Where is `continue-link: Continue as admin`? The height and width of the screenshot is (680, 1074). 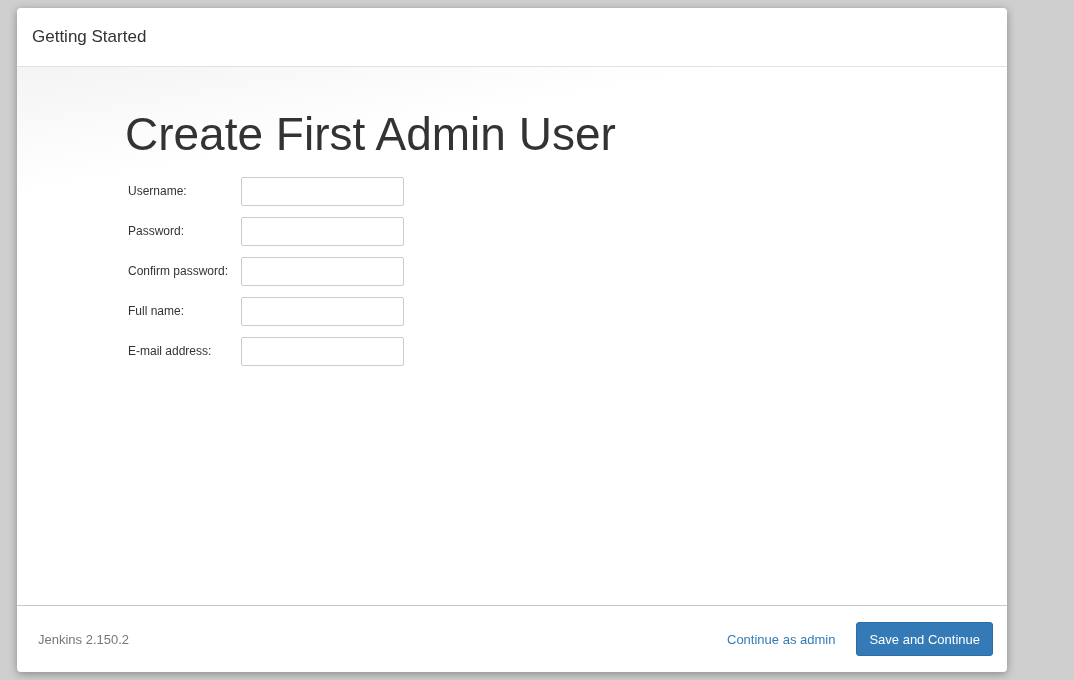
continue-link: Continue as admin is located at coordinates (781, 639).